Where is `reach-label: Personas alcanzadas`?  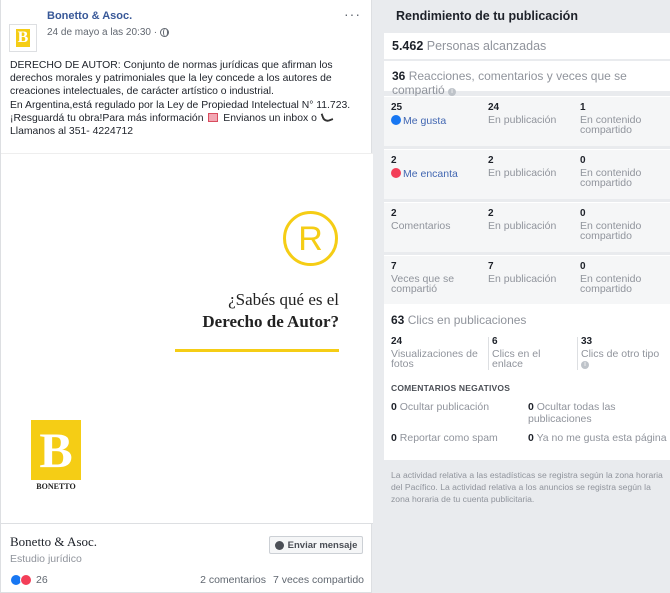
reach-label: Personas alcanzadas is located at coordinates (486, 46).